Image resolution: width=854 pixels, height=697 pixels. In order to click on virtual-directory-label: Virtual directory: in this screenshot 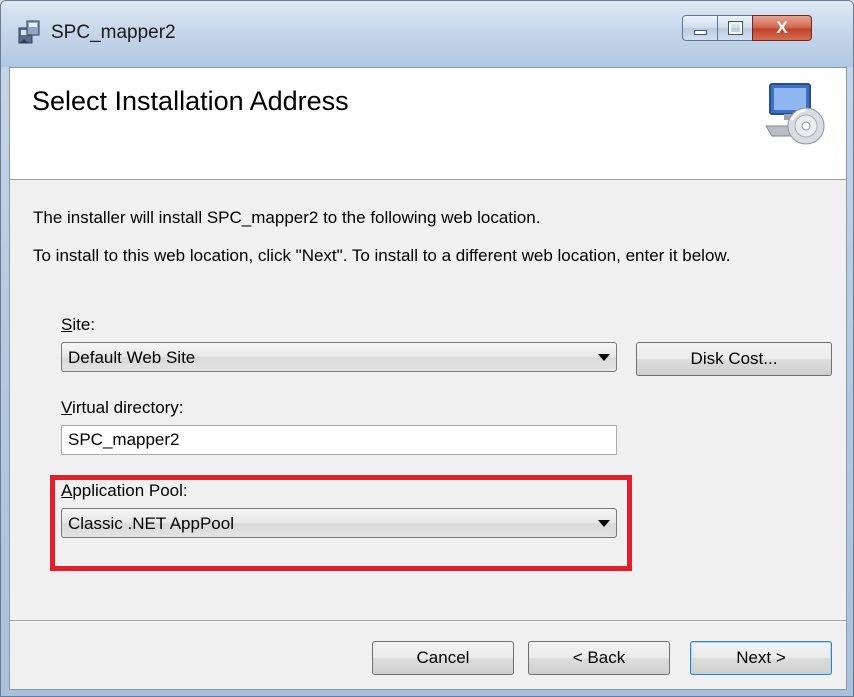, I will do `click(122, 408)`.